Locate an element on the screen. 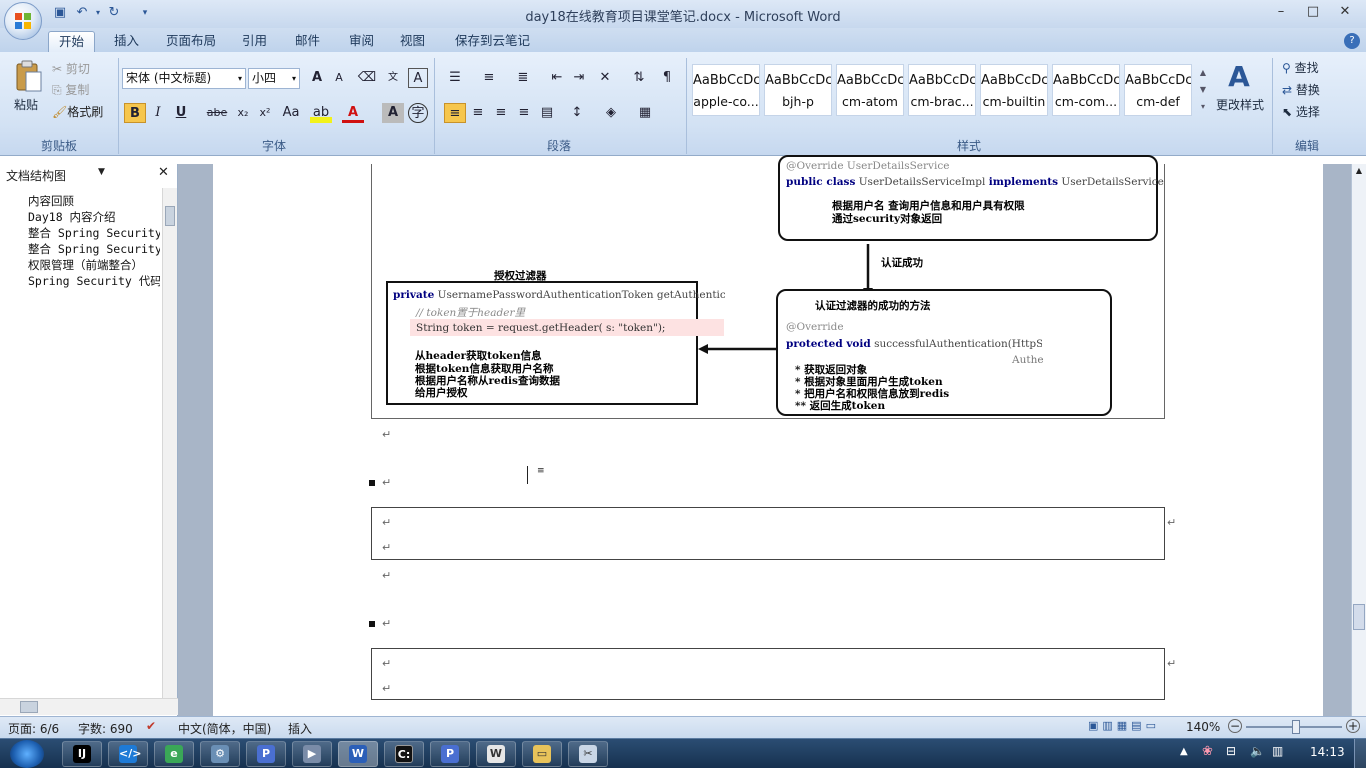 Image resolution: width=1366 pixels, height=768 pixels. grow-font-icon: A is located at coordinates (317, 78).